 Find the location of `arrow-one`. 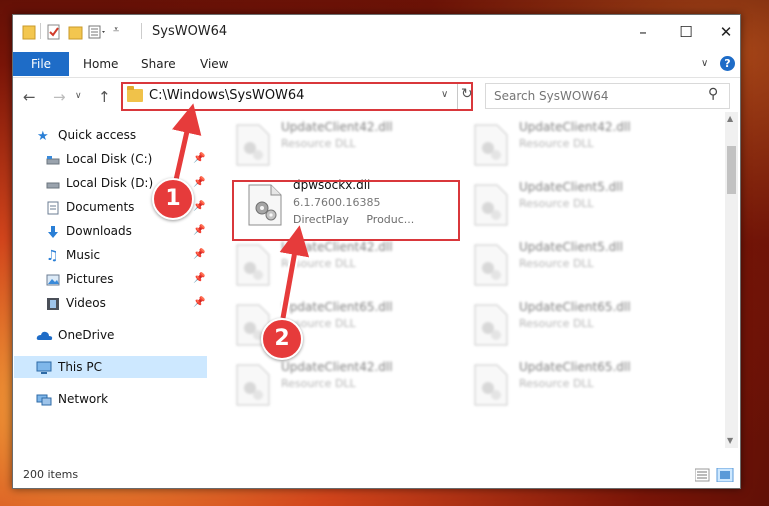

arrow-one is located at coordinates (187, 142).